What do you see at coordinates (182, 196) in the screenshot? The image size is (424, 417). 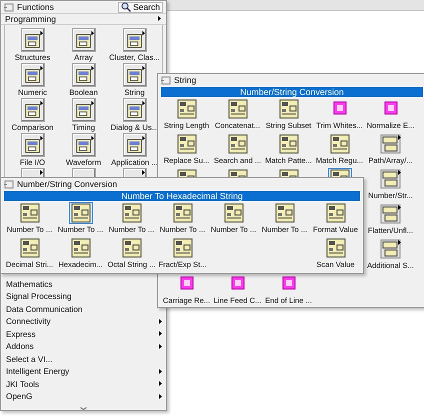 I see `highlight-bar: Number To Hexadecimal String` at bounding box center [182, 196].